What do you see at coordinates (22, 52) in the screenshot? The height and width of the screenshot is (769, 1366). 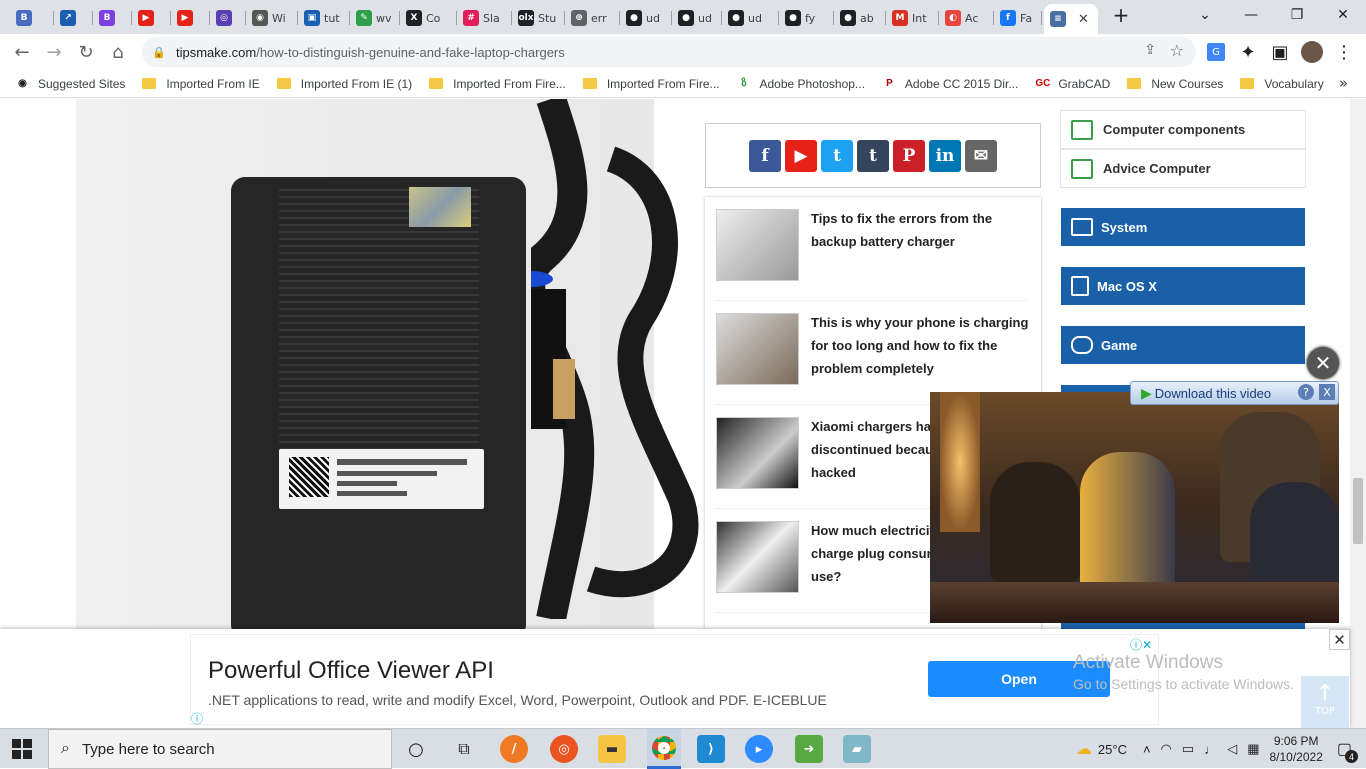 I see `back-button: ←` at bounding box center [22, 52].